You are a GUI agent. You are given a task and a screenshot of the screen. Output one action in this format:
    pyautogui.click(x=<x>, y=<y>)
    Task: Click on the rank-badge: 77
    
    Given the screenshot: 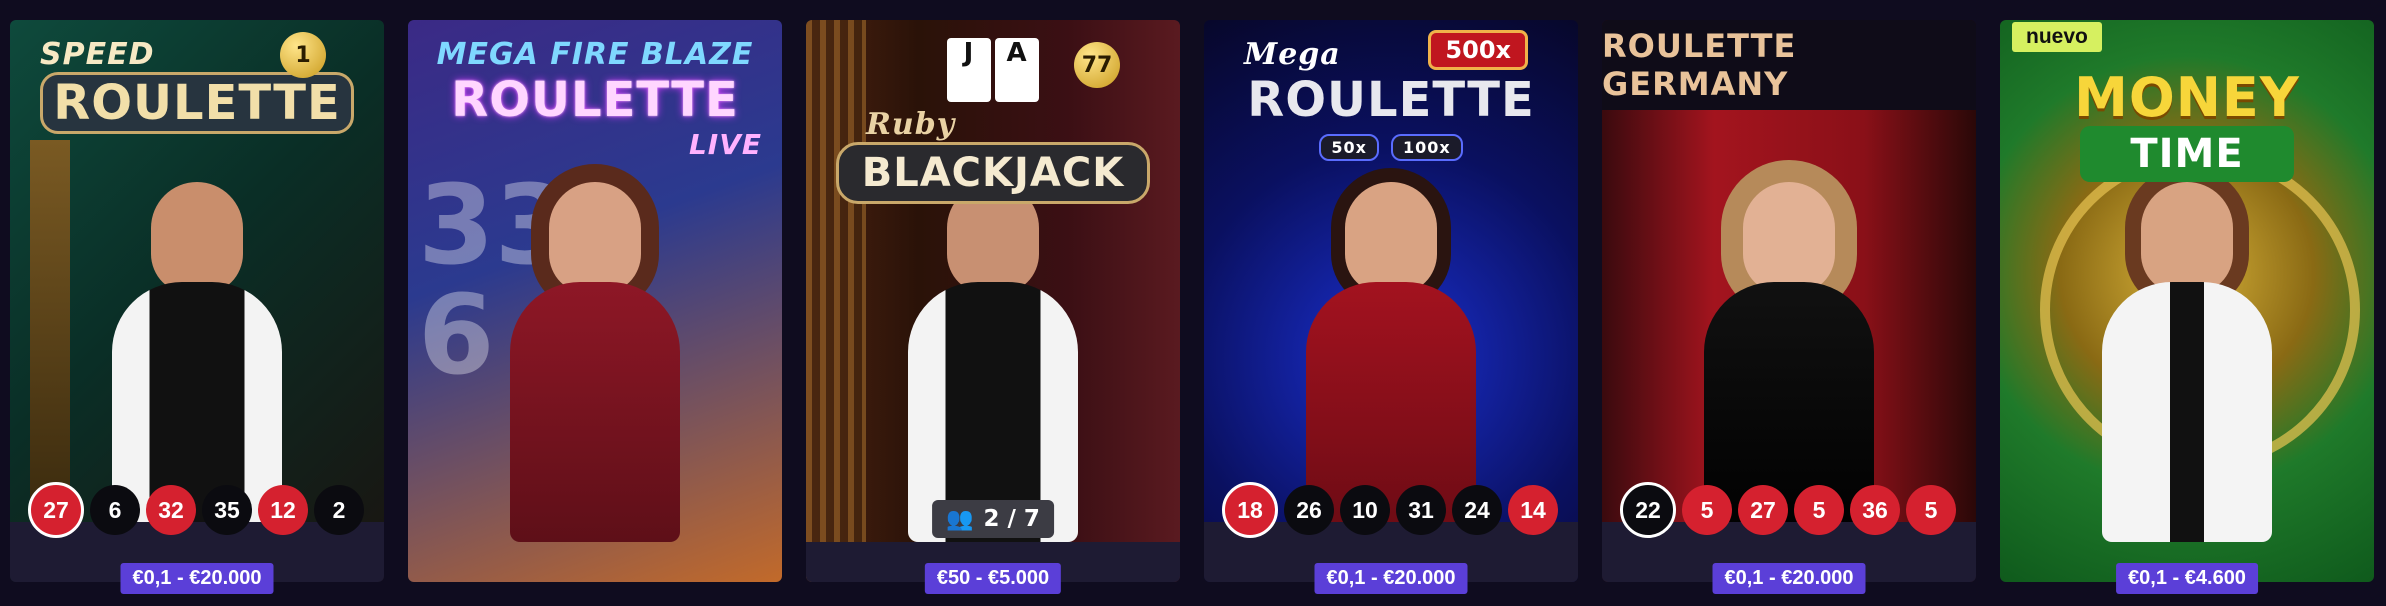 What is the action you would take?
    pyautogui.click(x=1097, y=65)
    